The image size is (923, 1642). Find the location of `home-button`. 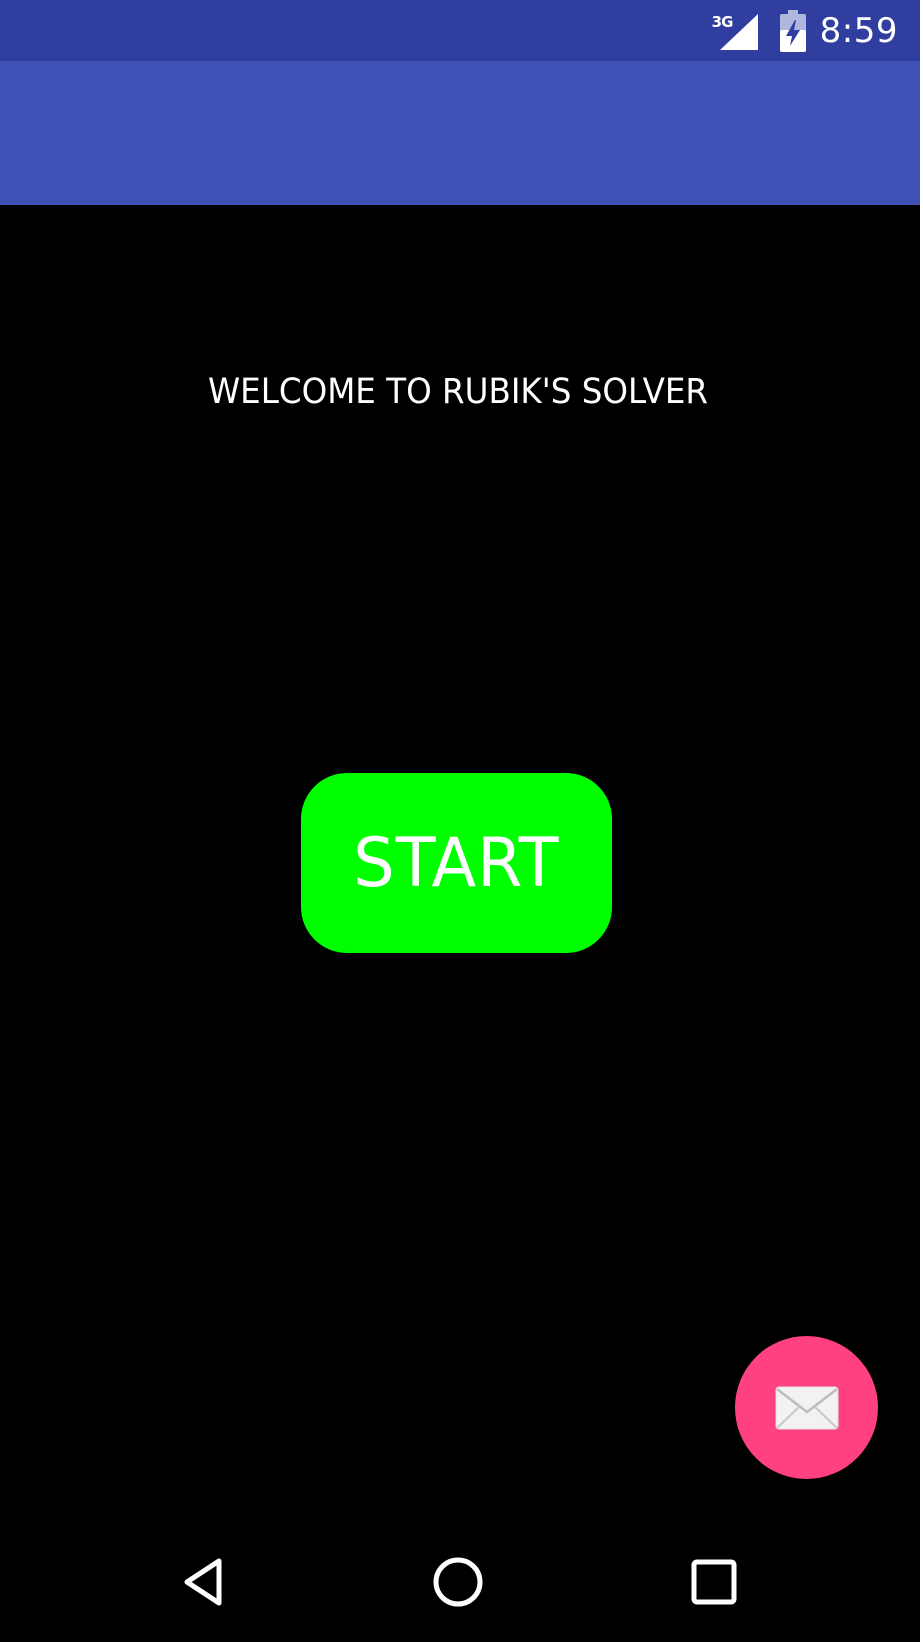

home-button is located at coordinates (458, 1582).